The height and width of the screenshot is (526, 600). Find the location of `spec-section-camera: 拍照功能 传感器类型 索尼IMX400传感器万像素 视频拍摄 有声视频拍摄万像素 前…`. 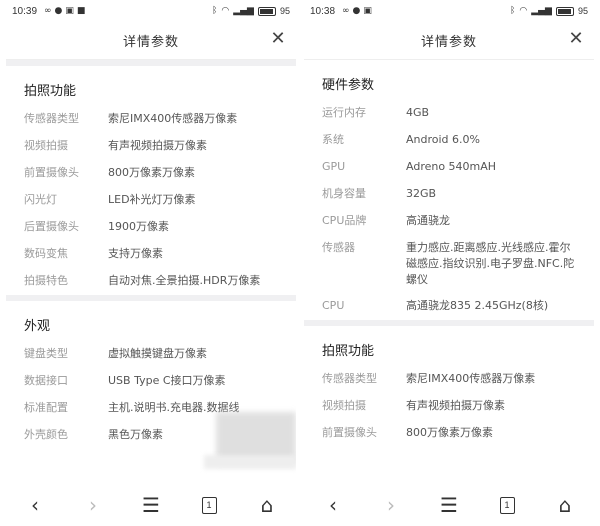

spec-section-camera: 拍照功能 传感器类型 索尼IMX400传感器万像素 视频拍摄 有声视频拍摄万像素 前… is located at coordinates (449, 386).